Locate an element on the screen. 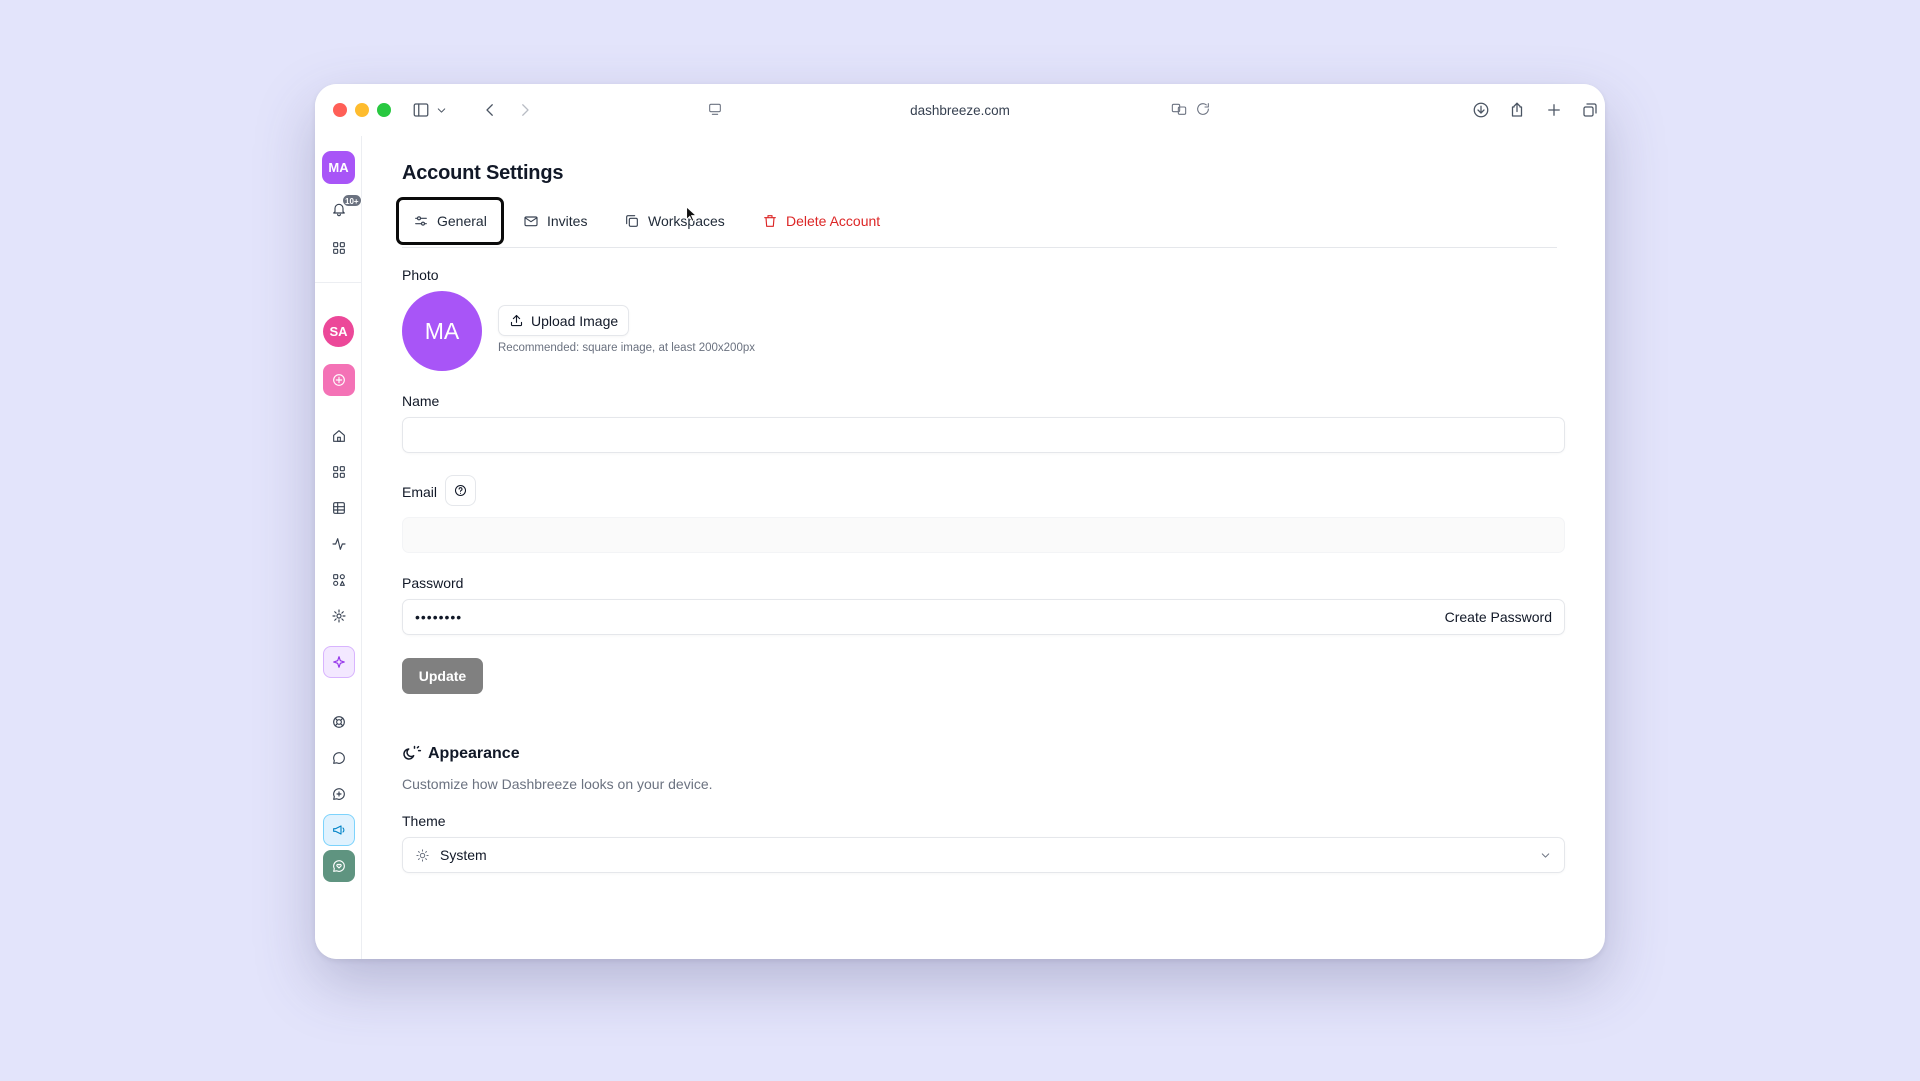  tab-workspaces: Workspaces is located at coordinates (674, 221).